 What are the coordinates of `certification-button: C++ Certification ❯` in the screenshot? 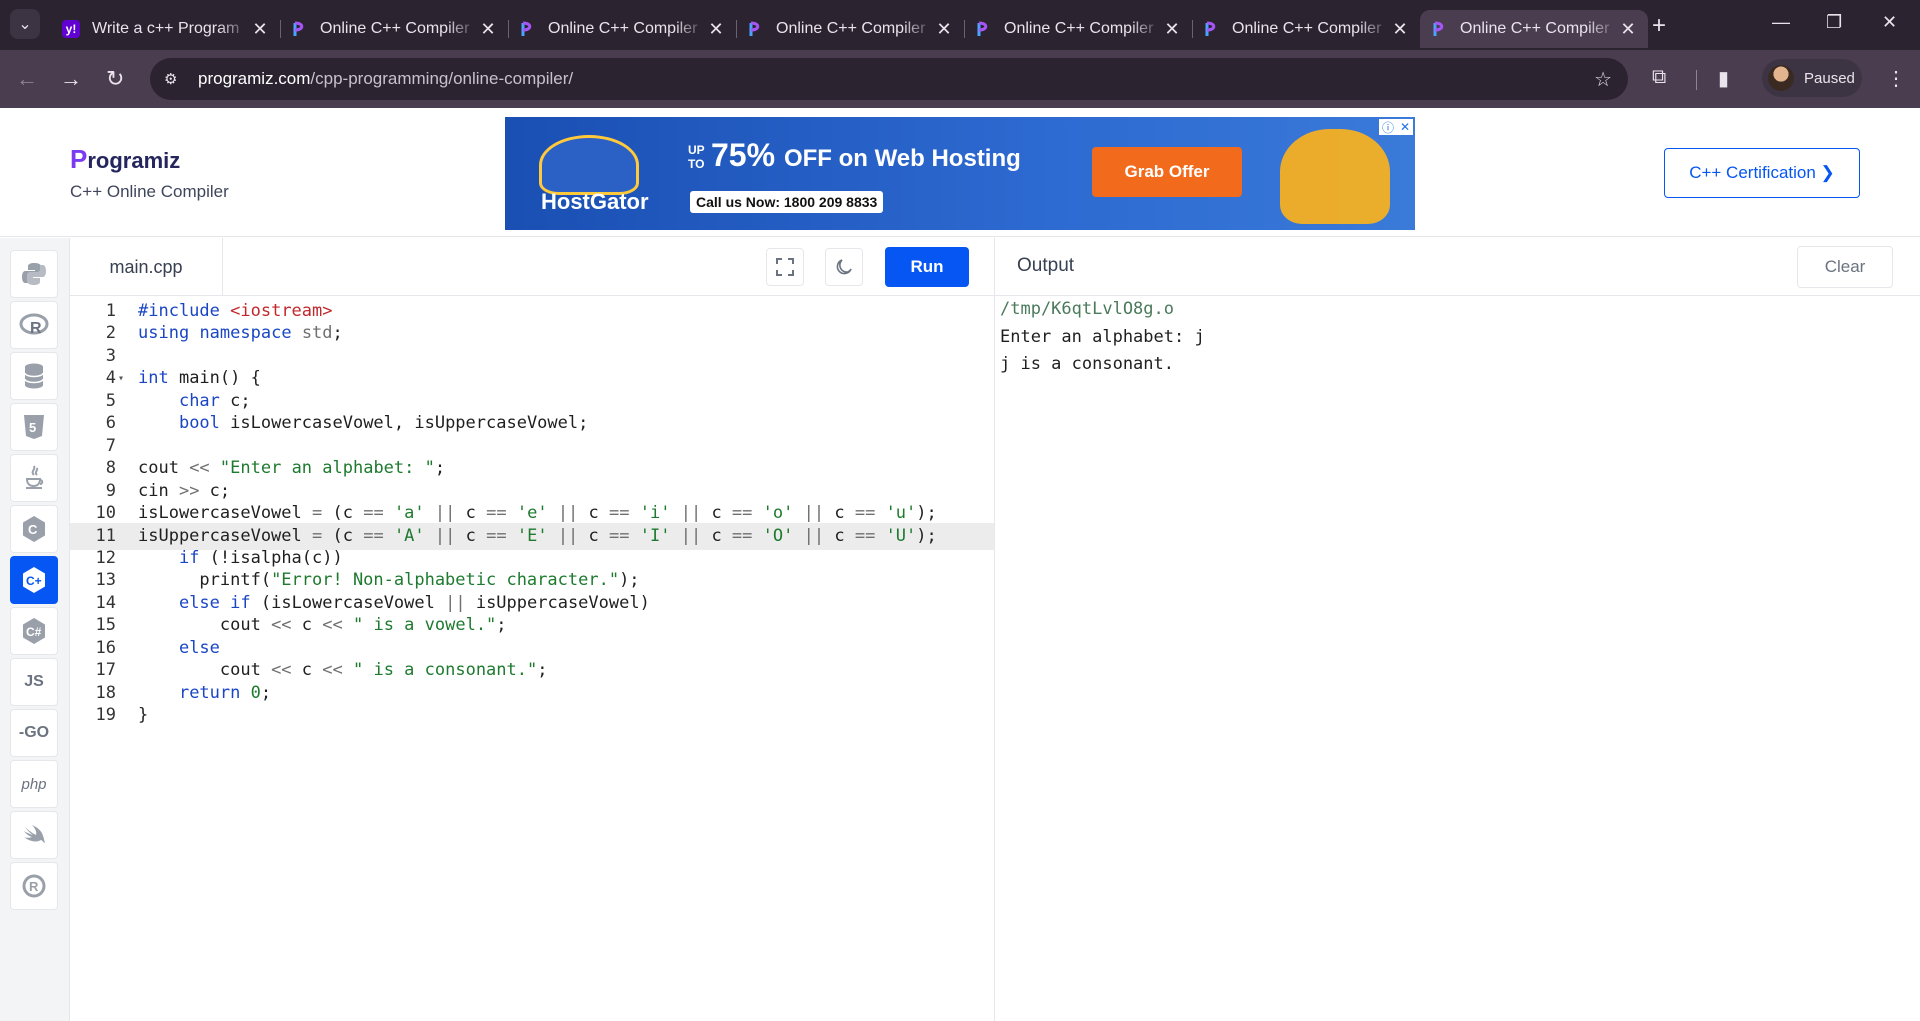 It's located at (1762, 173).